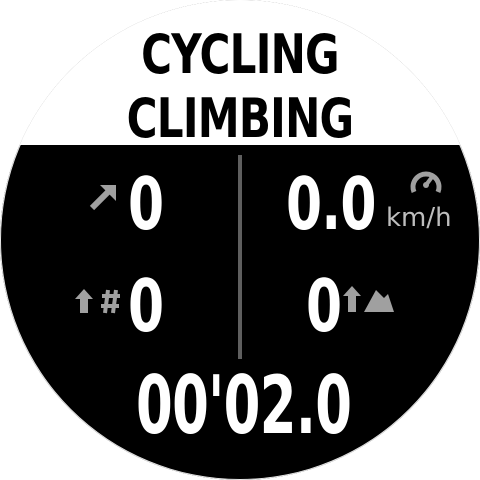  What do you see at coordinates (244, 405) in the screenshot?
I see `duration-value: 00'02.0` at bounding box center [244, 405].